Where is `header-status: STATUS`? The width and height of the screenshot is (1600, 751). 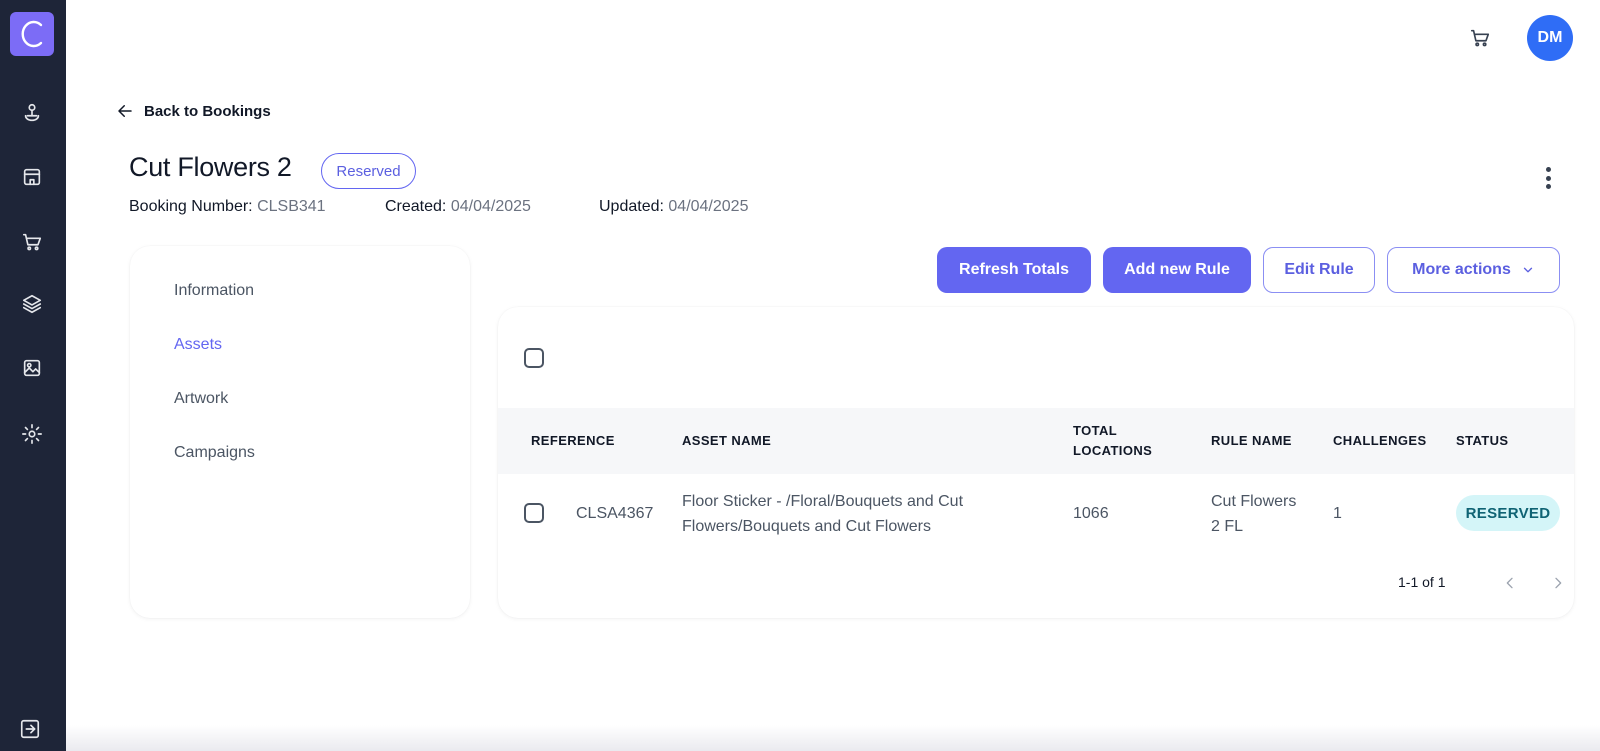 header-status: STATUS is located at coordinates (1482, 441).